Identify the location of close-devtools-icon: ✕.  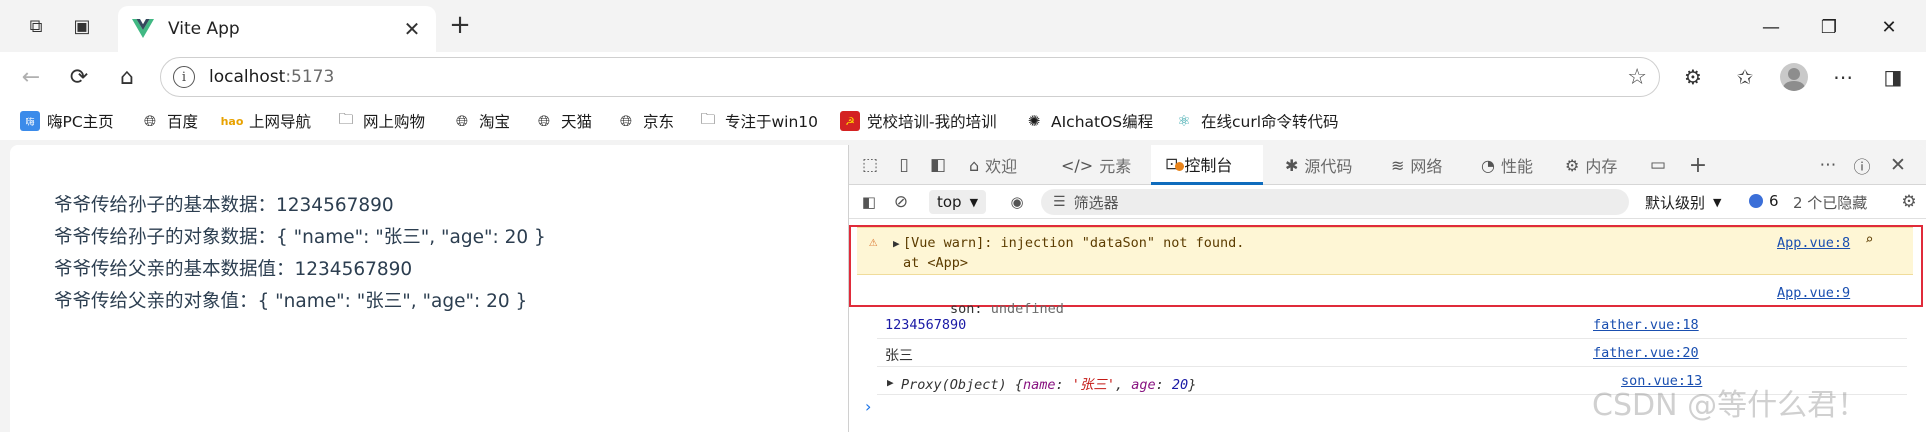
(1898, 165).